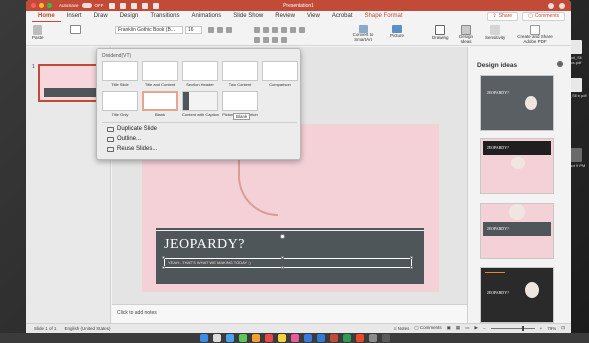  I want to click on notes-toggle: ≡ Notes, so click(402, 328).